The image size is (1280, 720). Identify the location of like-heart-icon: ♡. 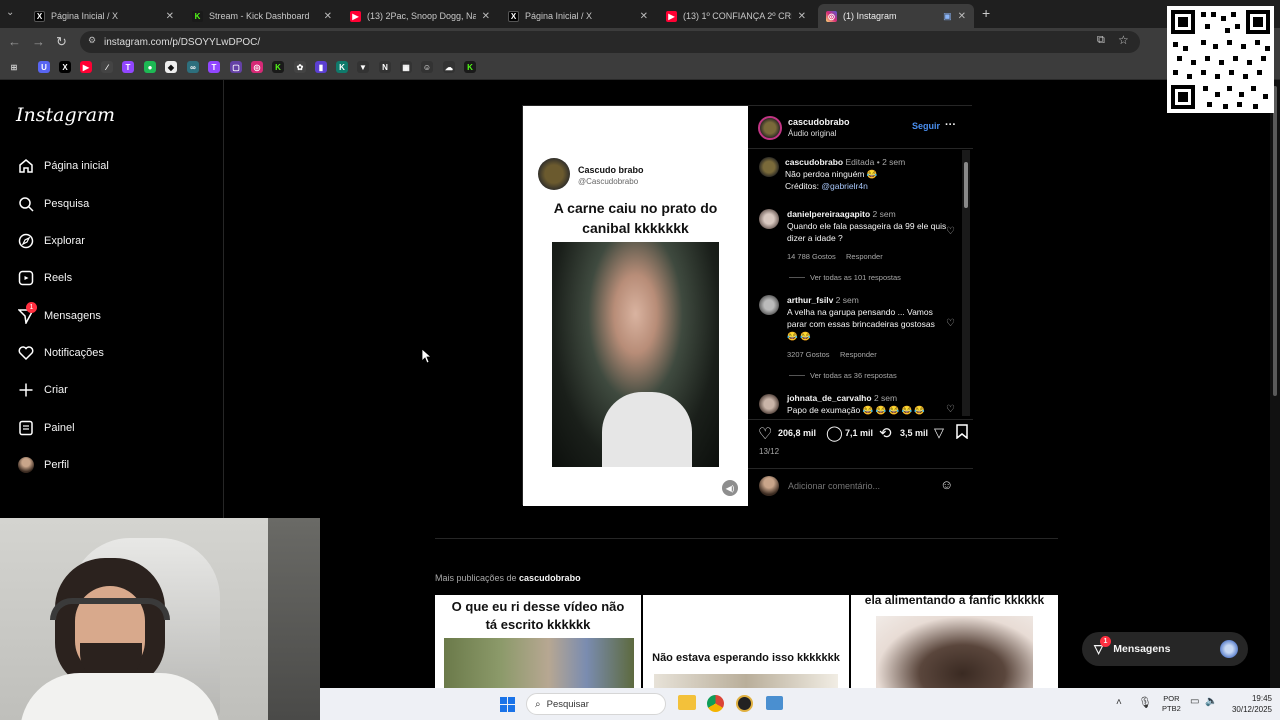
(765, 434).